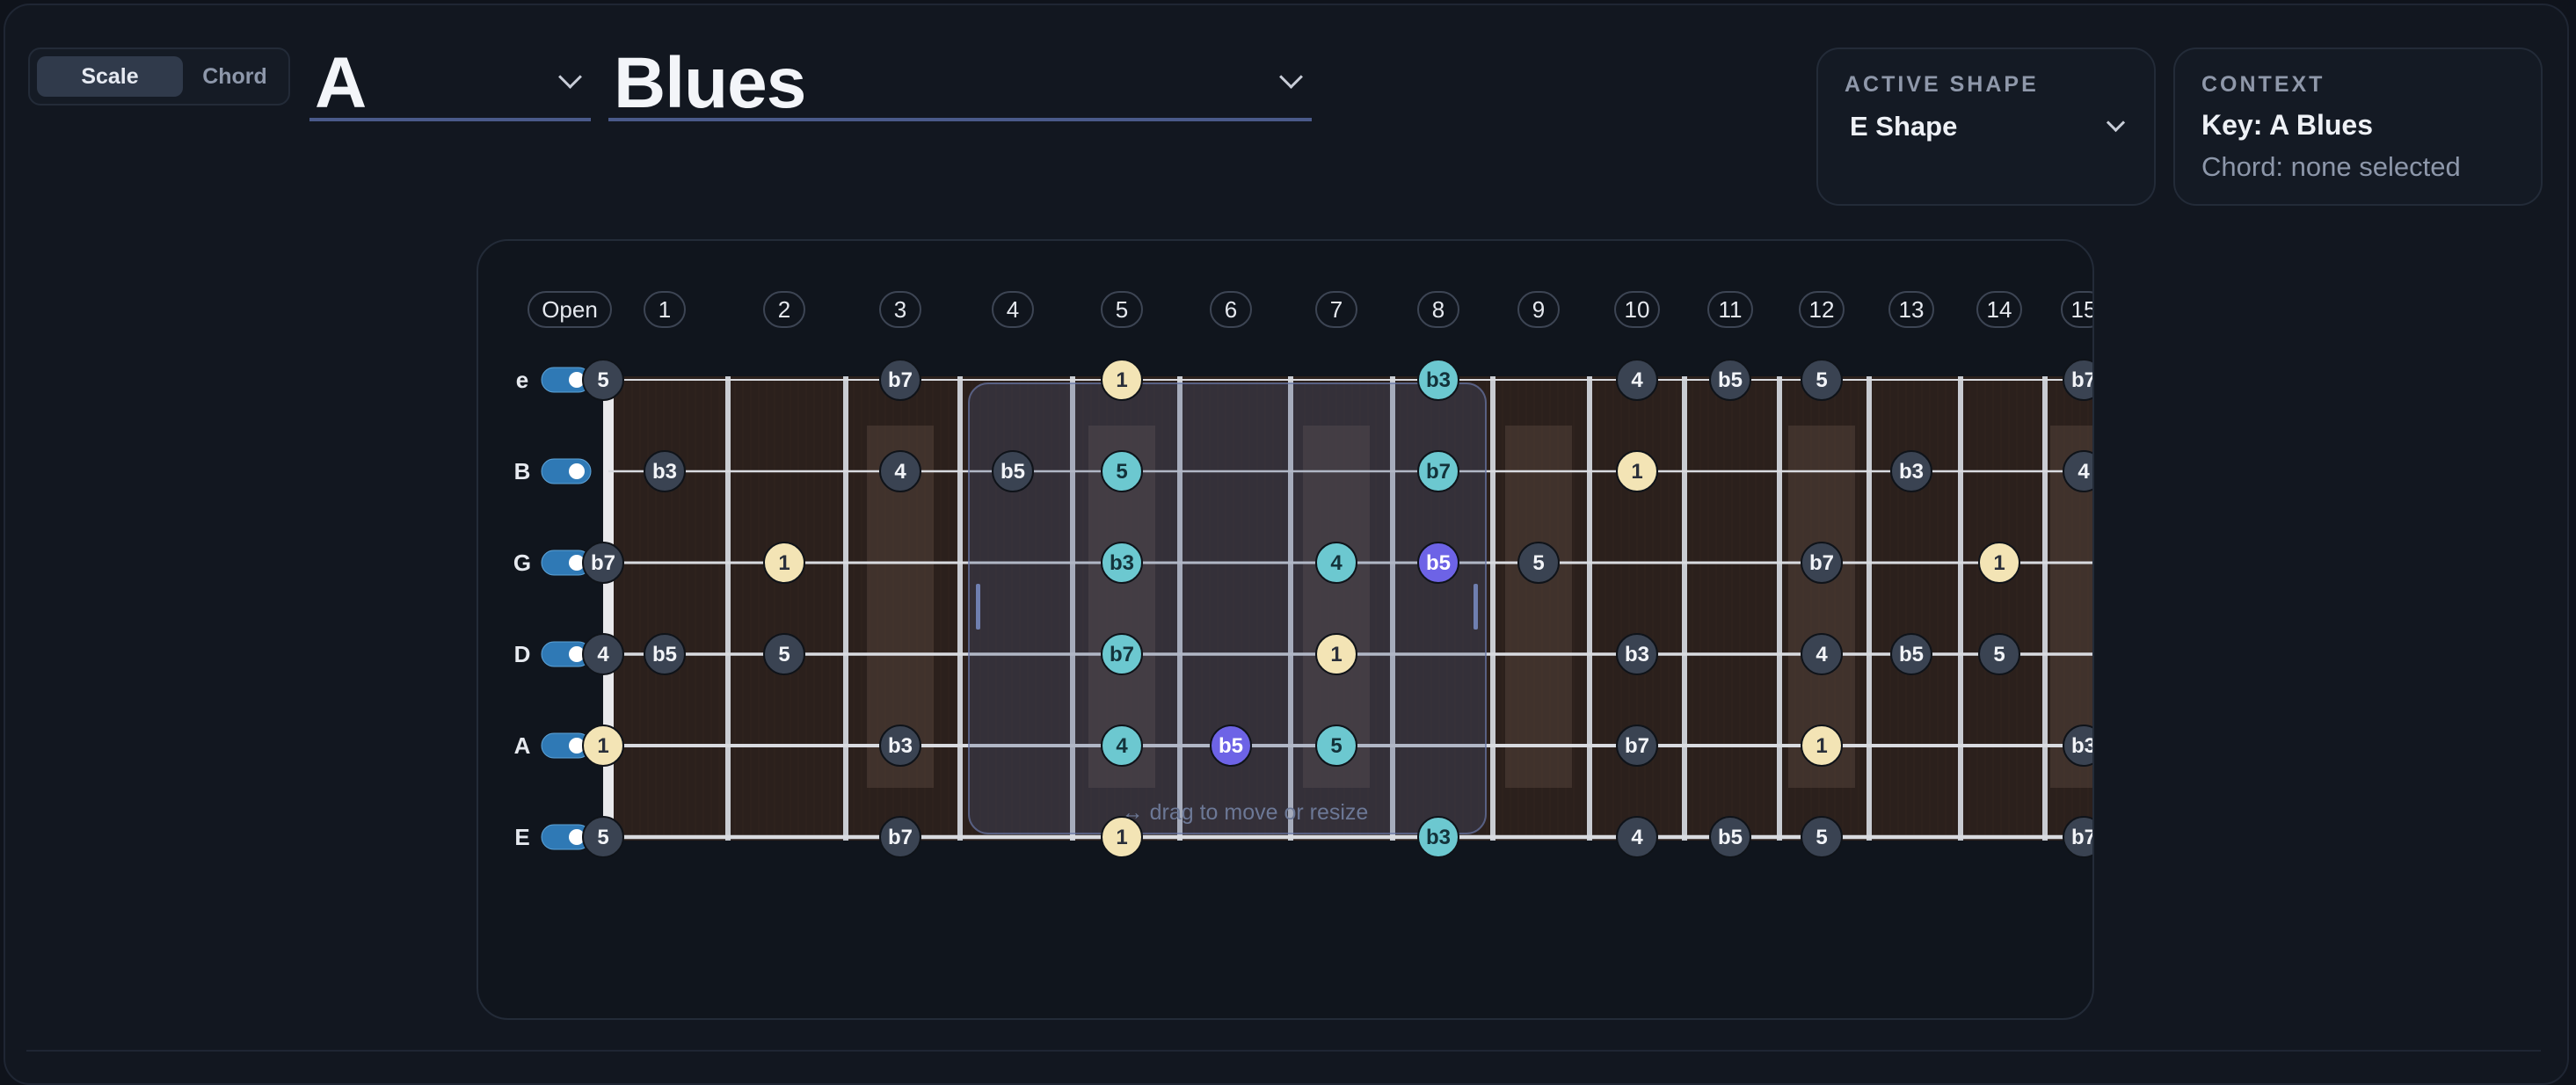 Image resolution: width=2576 pixels, height=1085 pixels. What do you see at coordinates (960, 83) in the screenshot?
I see `scale-select: Blues` at bounding box center [960, 83].